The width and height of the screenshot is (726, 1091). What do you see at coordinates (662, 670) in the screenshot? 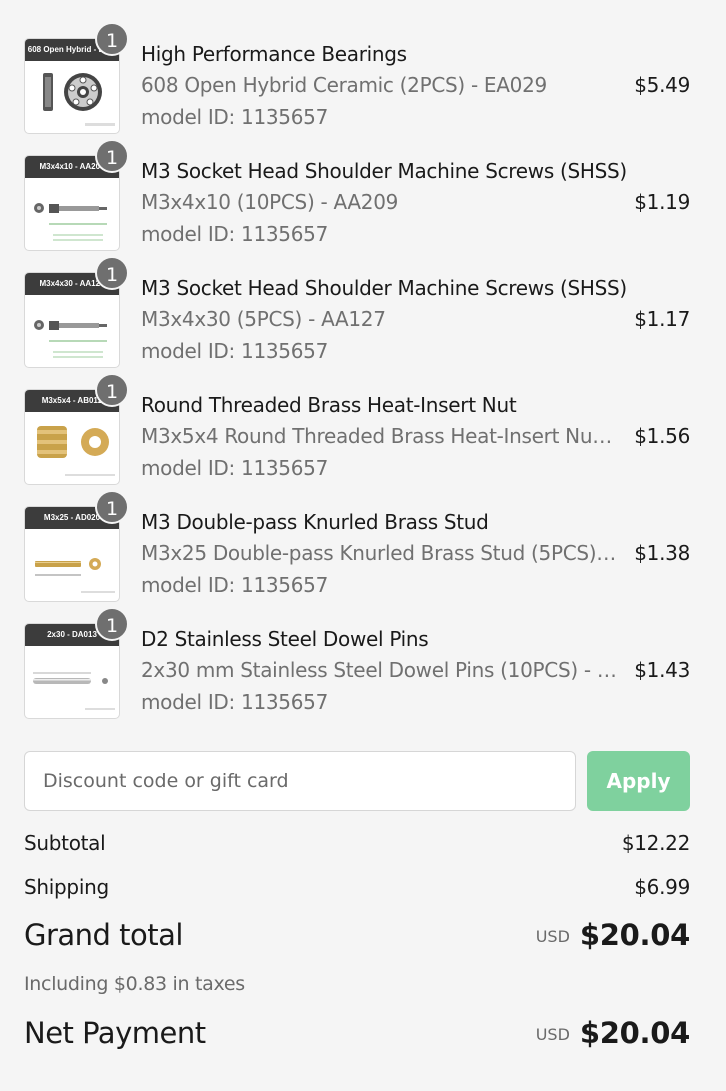
I see `item-price: $1.43` at bounding box center [662, 670].